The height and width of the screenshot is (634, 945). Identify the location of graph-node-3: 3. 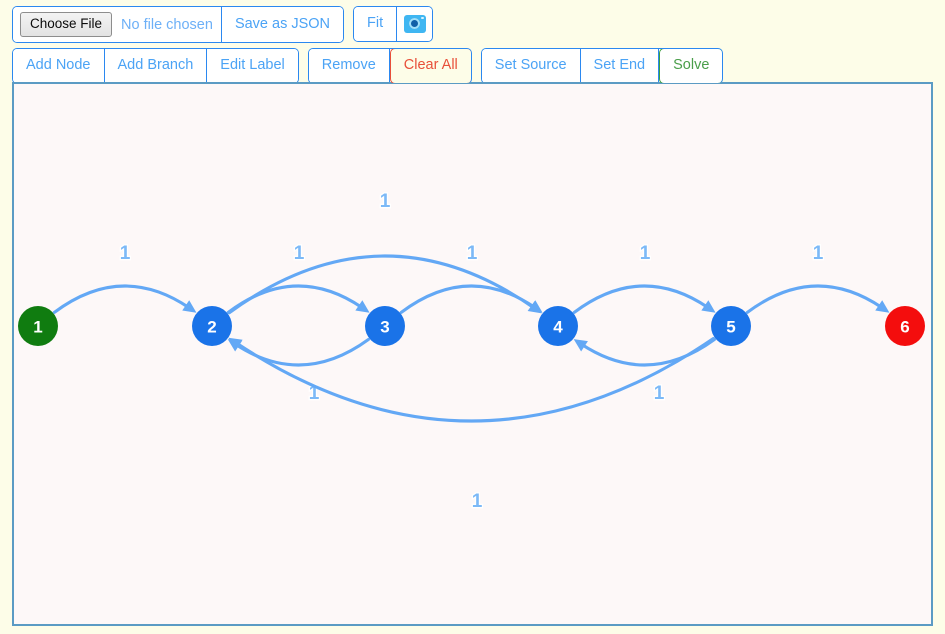
(385, 326).